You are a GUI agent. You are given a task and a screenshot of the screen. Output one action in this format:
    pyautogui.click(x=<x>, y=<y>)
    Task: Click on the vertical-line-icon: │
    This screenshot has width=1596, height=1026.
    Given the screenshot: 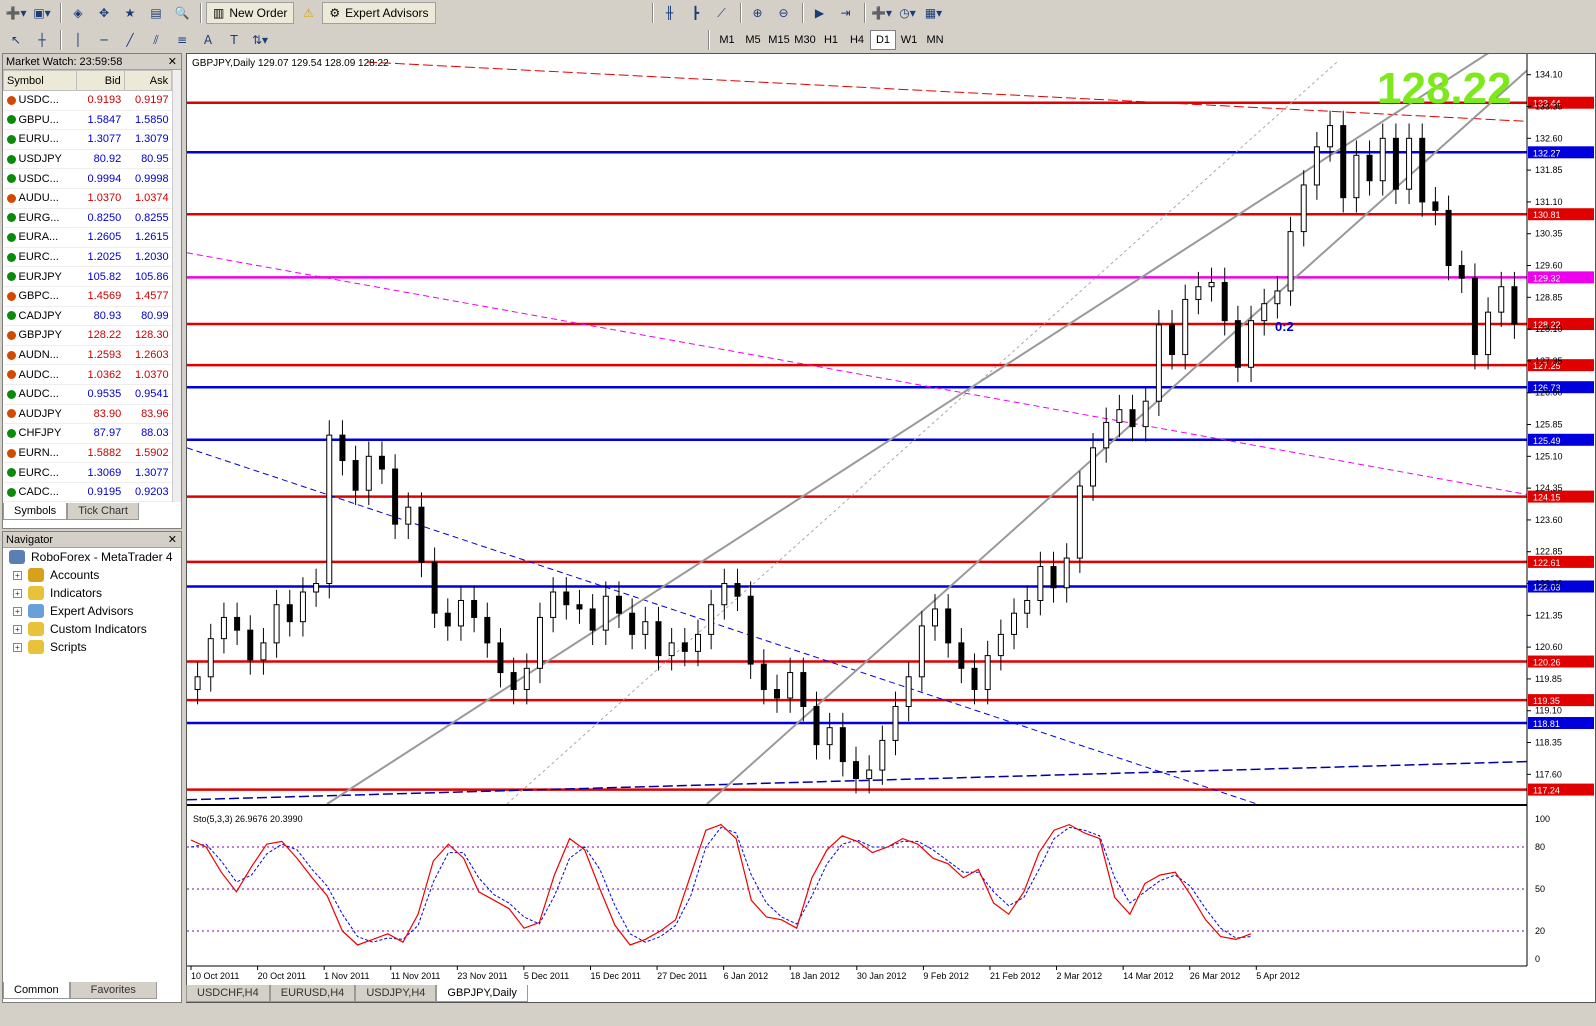 What is the action you would take?
    pyautogui.click(x=78, y=40)
    